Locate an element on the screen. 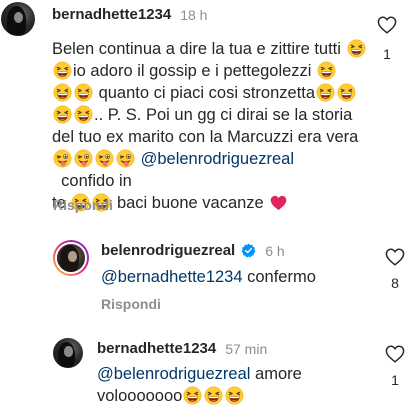  comment-text-segment: io adoro il gossip e i pettegolezzi is located at coordinates (195, 71).